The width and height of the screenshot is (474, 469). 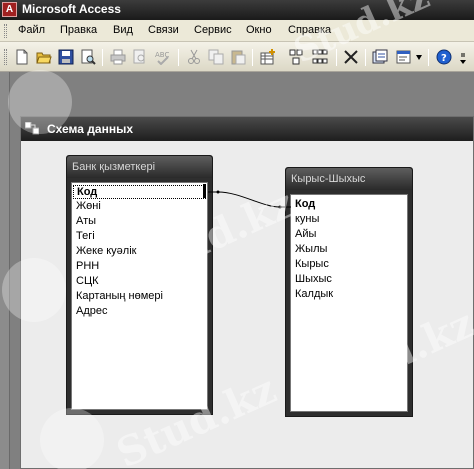 I want to click on field-item: СЦК, so click(x=87, y=281).